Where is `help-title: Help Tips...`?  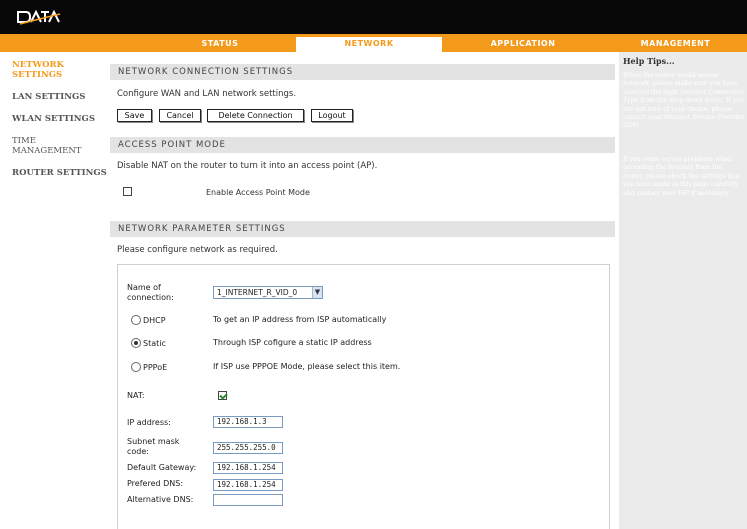
help-title: Help Tips... is located at coordinates (649, 61).